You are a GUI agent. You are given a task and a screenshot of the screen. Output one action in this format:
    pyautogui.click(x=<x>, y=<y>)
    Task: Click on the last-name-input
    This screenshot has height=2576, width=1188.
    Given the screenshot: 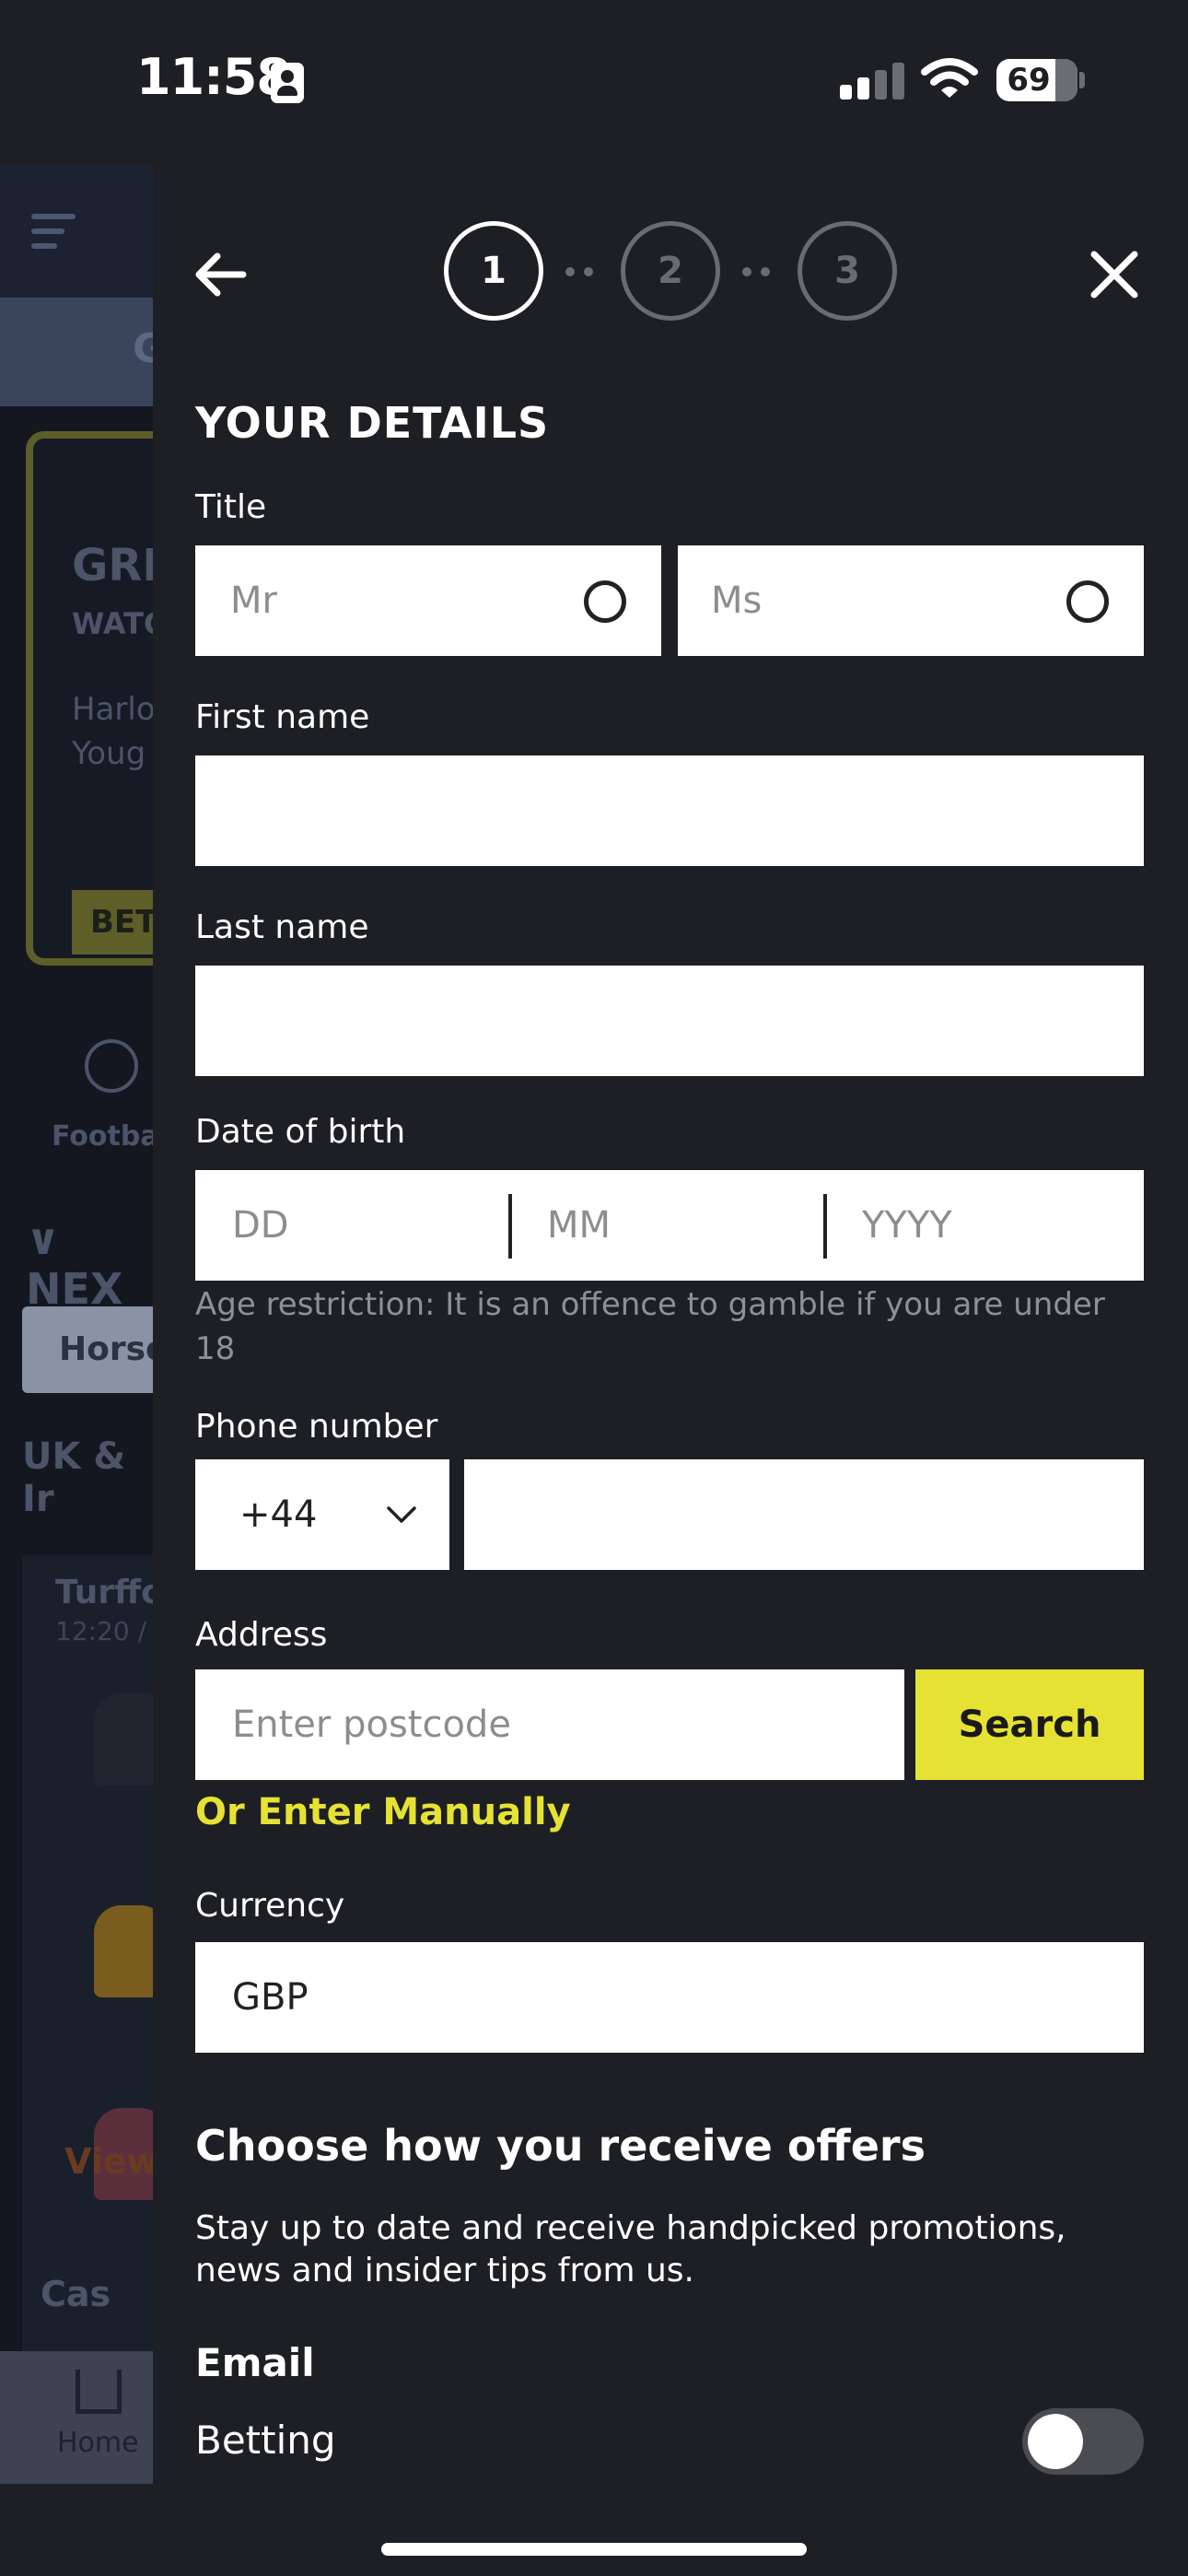 What is the action you would take?
    pyautogui.click(x=669, y=1021)
    